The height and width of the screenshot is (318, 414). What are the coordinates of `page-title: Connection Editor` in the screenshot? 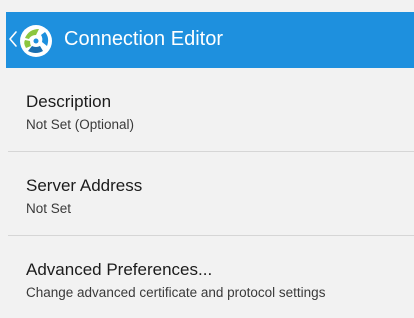 It's located at (143, 39).